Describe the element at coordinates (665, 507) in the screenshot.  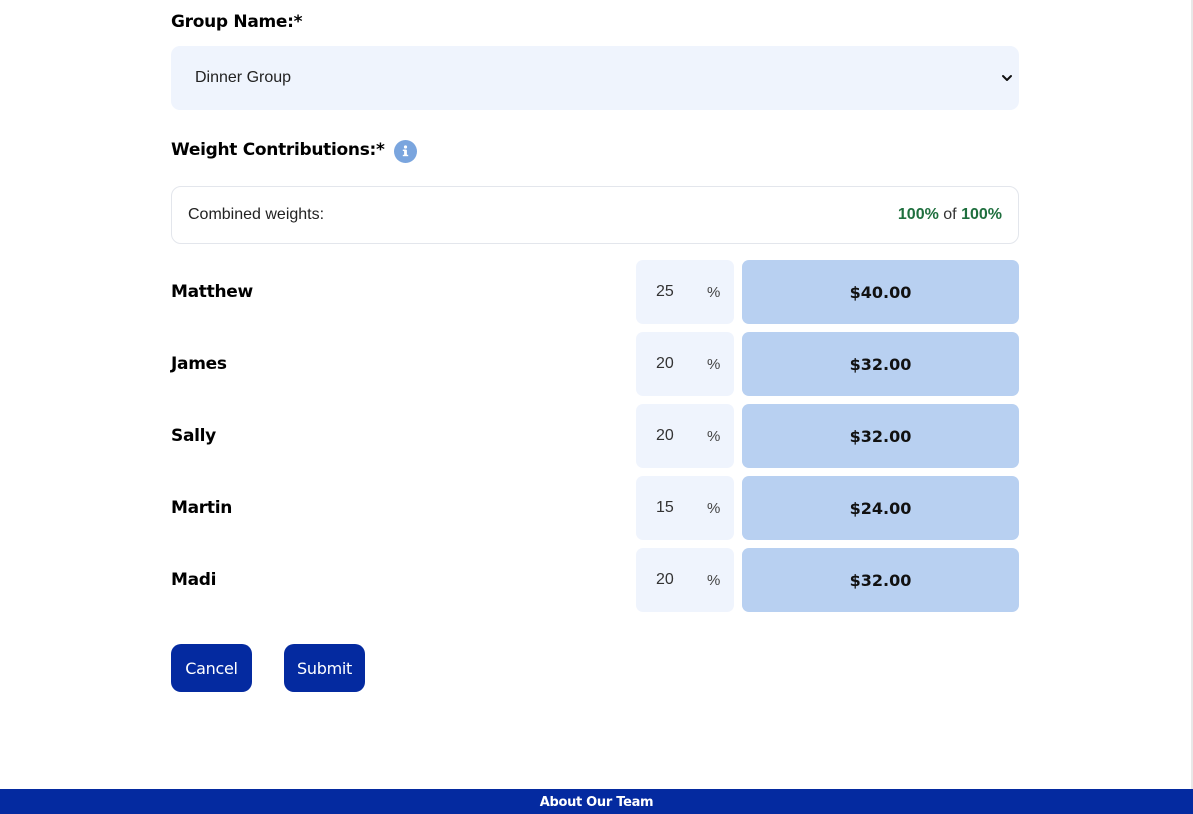
I see `weight-value: 15` at that location.